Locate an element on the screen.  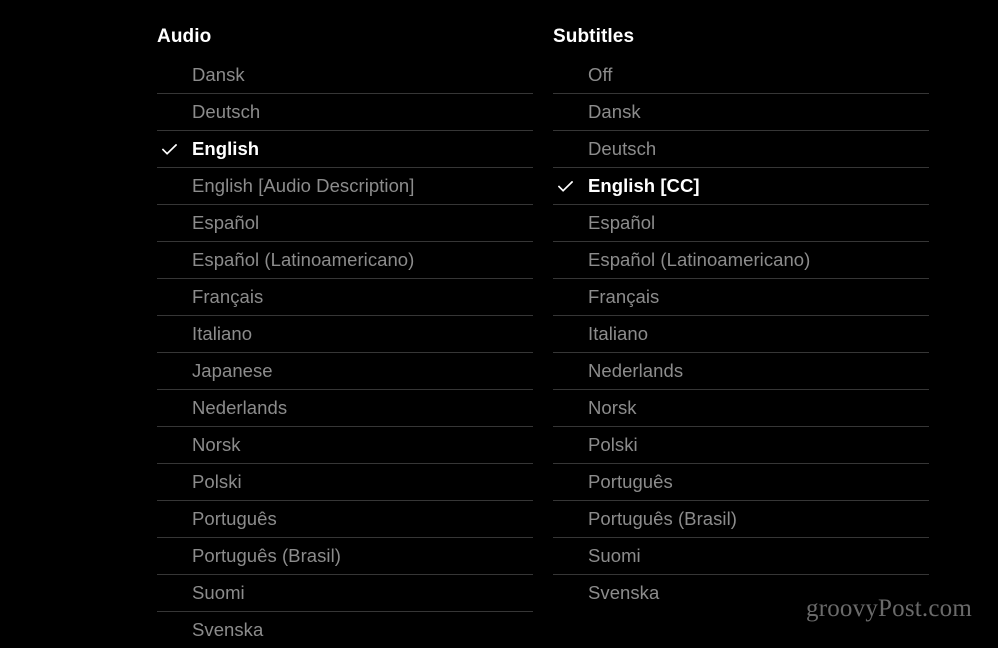
option-label: English [CC] is located at coordinates (644, 185).